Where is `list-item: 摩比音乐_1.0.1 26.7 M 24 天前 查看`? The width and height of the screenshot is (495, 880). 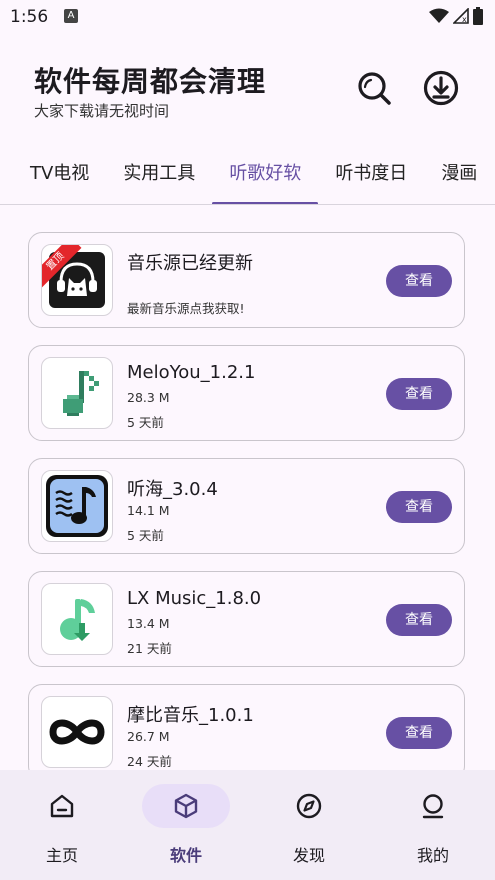 list-item: 摩比音乐_1.0.1 26.7 M 24 天前 查看 is located at coordinates (246, 727).